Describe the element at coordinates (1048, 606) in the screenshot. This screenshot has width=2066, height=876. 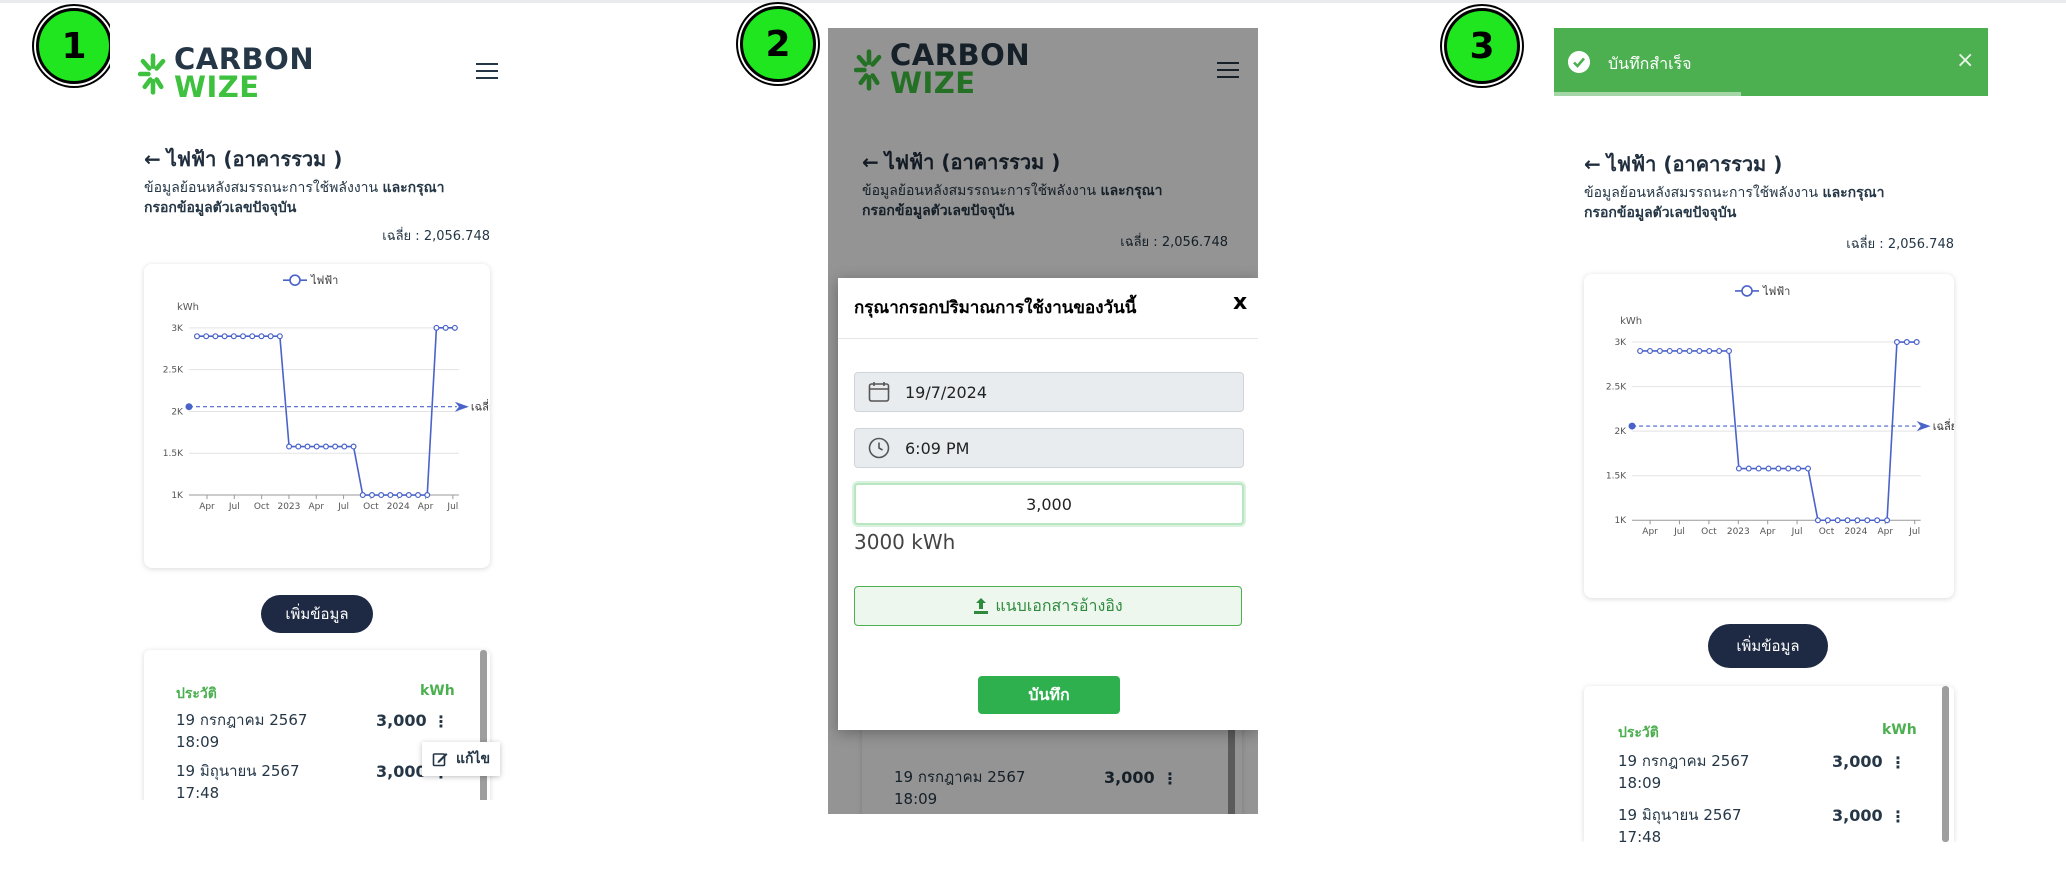
I see `upload-document-button: แนบเอกสารอ้างอิง` at that location.